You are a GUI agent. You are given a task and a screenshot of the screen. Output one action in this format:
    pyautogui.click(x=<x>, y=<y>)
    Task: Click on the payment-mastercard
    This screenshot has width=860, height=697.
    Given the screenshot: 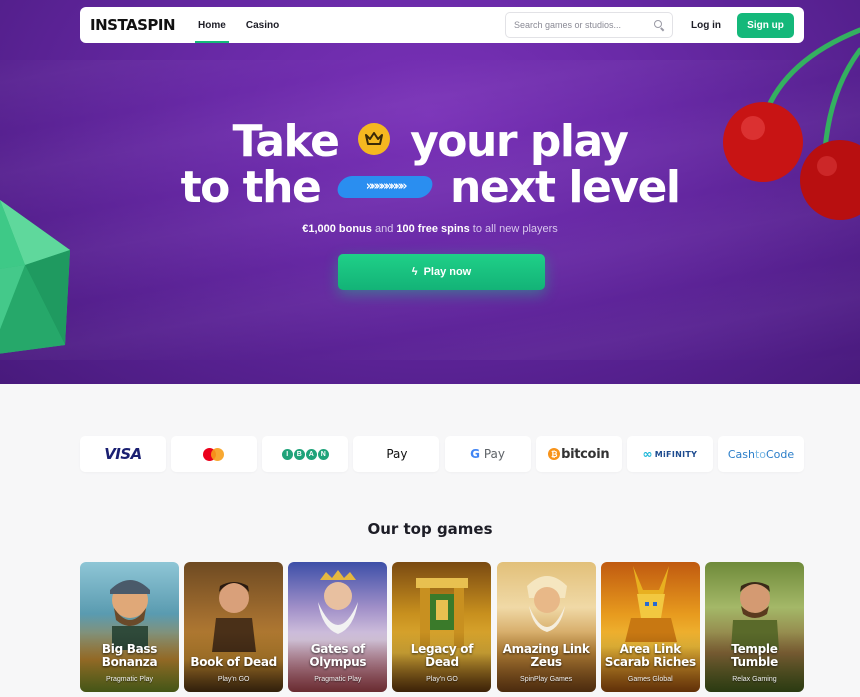 What is the action you would take?
    pyautogui.click(x=214, y=454)
    